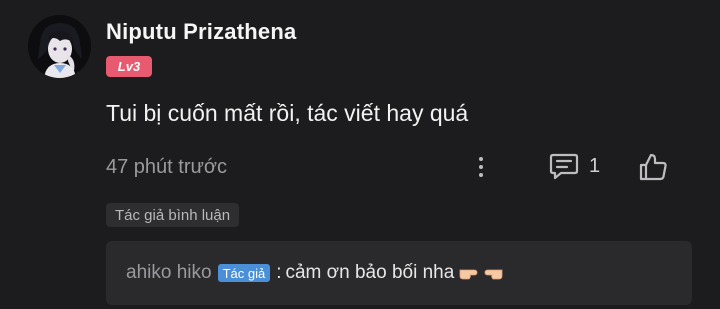  I want to click on like-button, so click(653, 169).